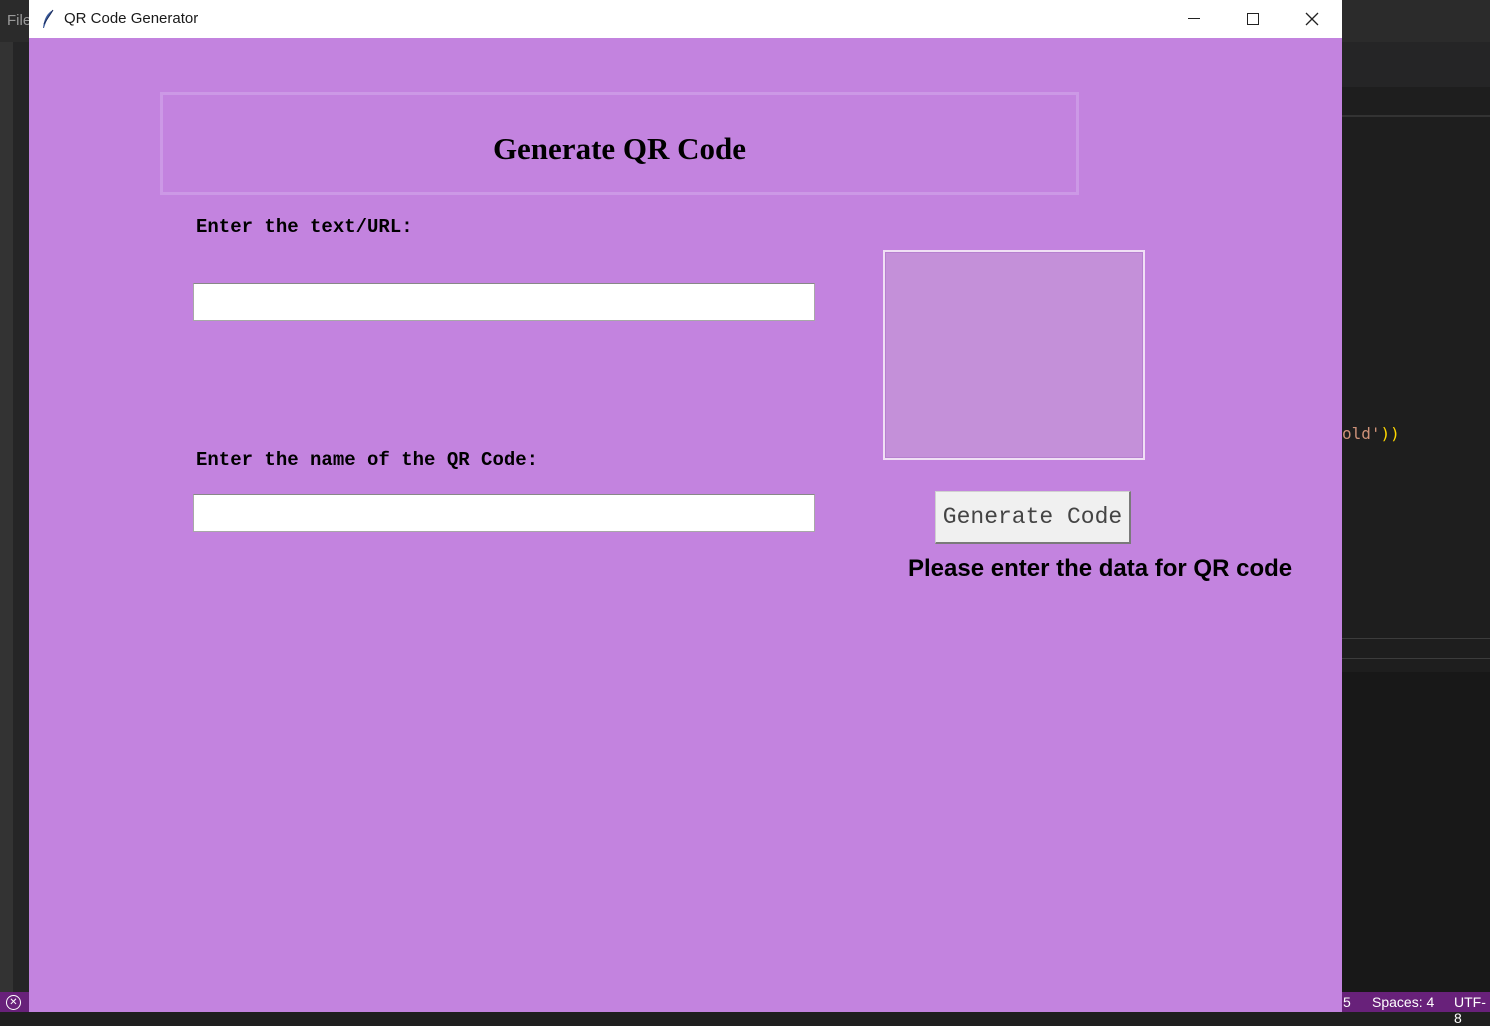 The width and height of the screenshot is (1490, 1026). I want to click on close-button, so click(1312, 19).